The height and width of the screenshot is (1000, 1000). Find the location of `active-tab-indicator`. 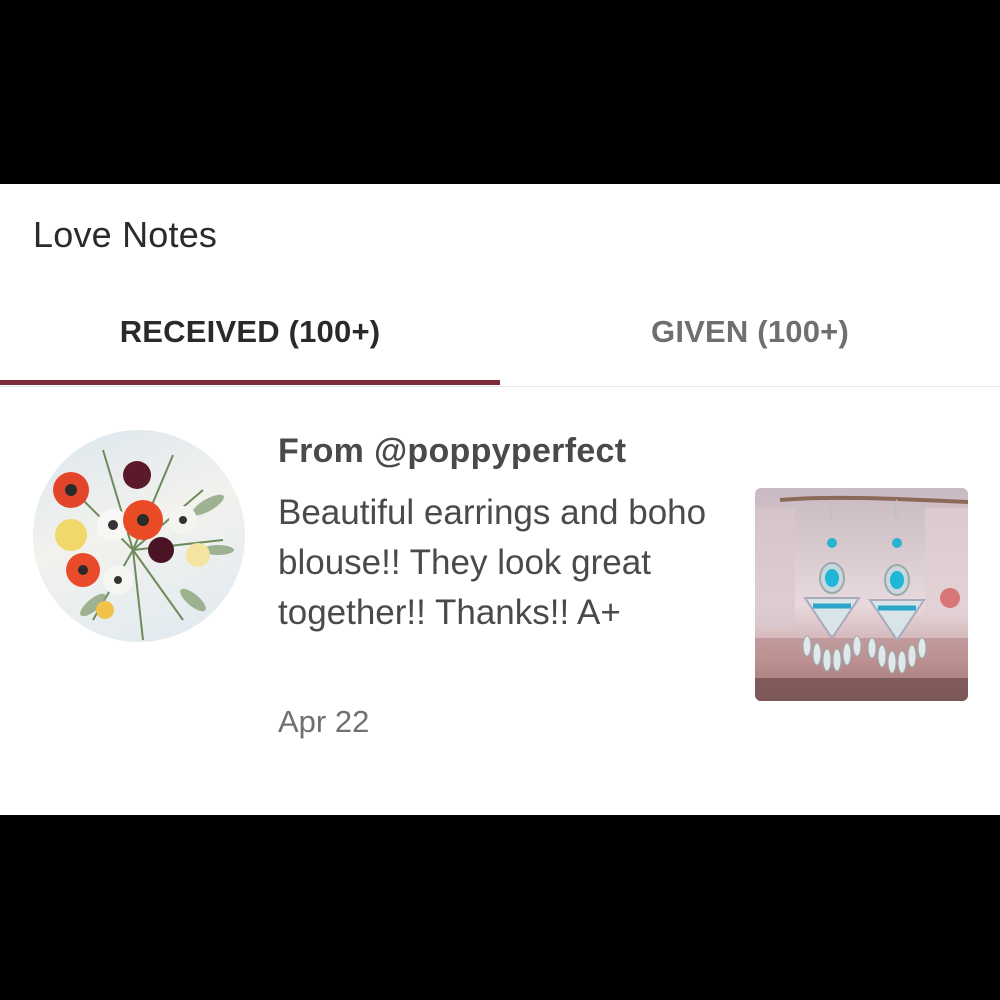

active-tab-indicator is located at coordinates (250, 382).